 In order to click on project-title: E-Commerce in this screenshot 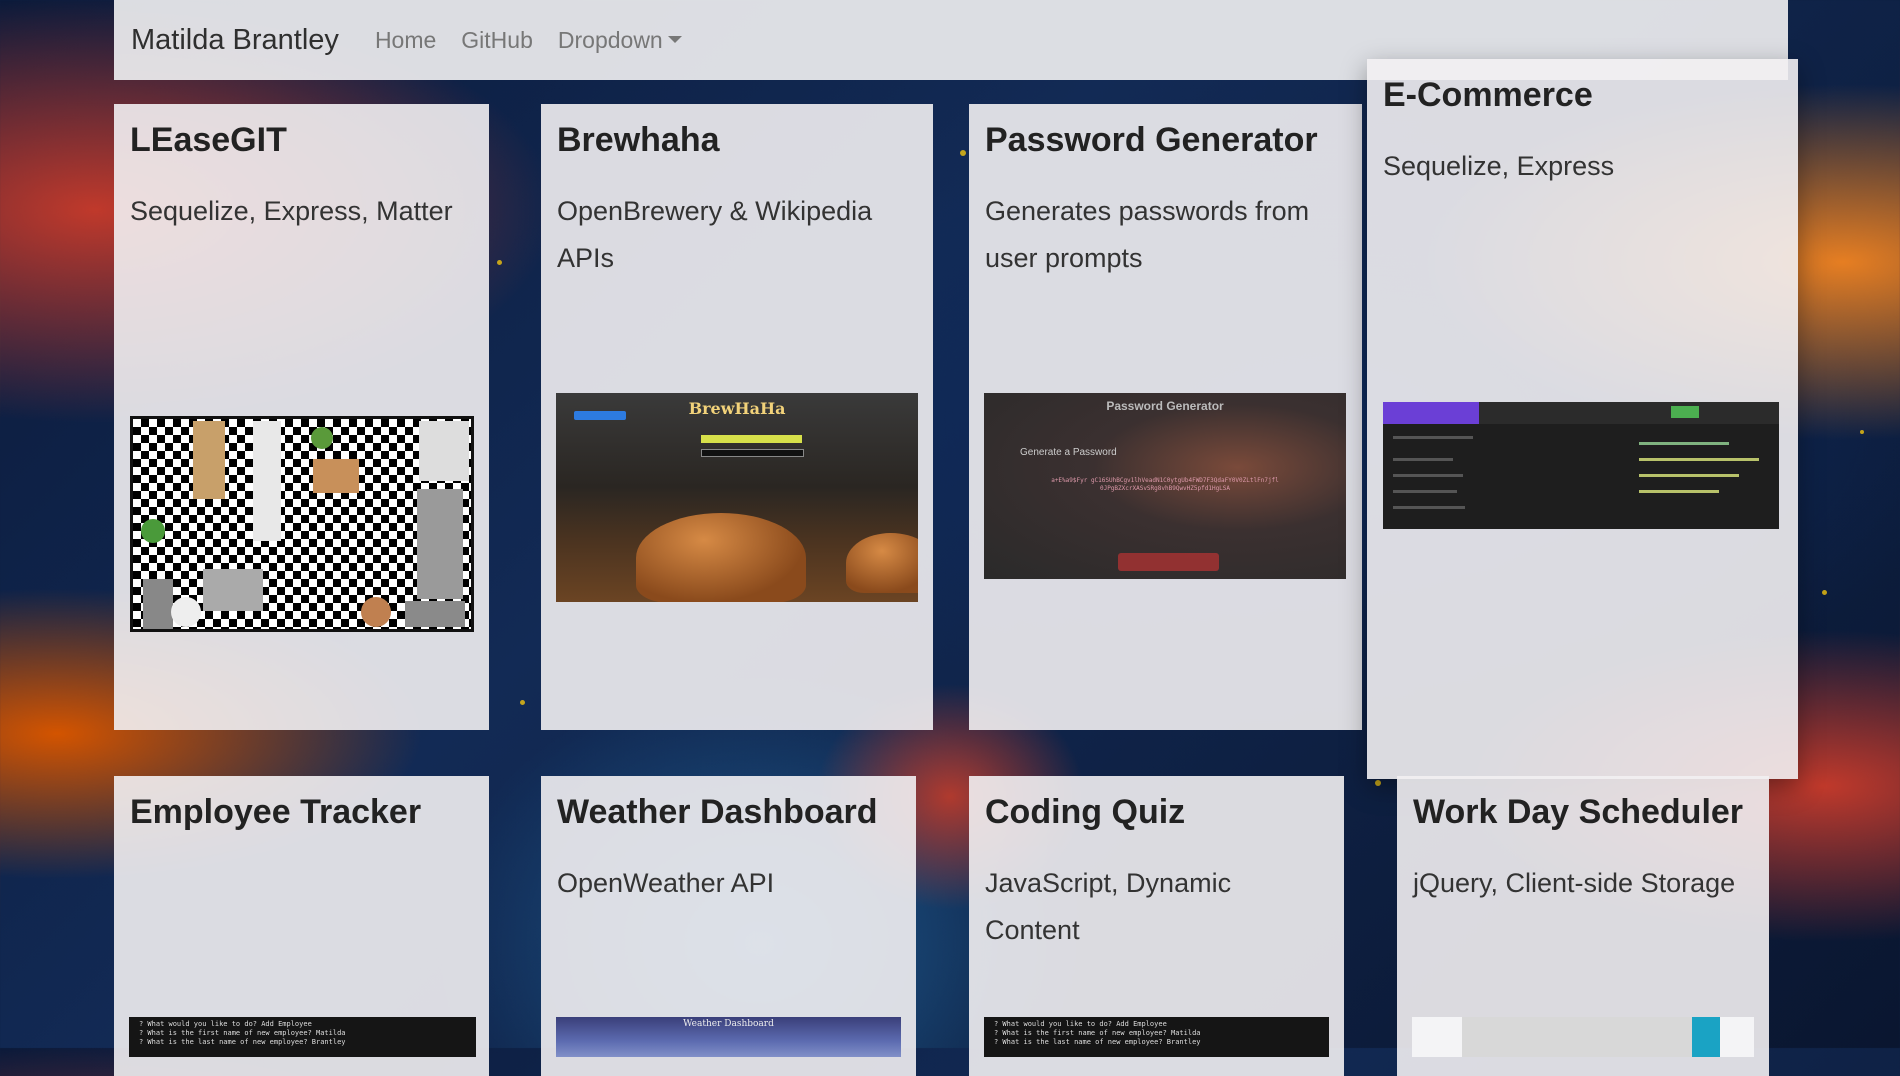, I will do `click(1488, 95)`.